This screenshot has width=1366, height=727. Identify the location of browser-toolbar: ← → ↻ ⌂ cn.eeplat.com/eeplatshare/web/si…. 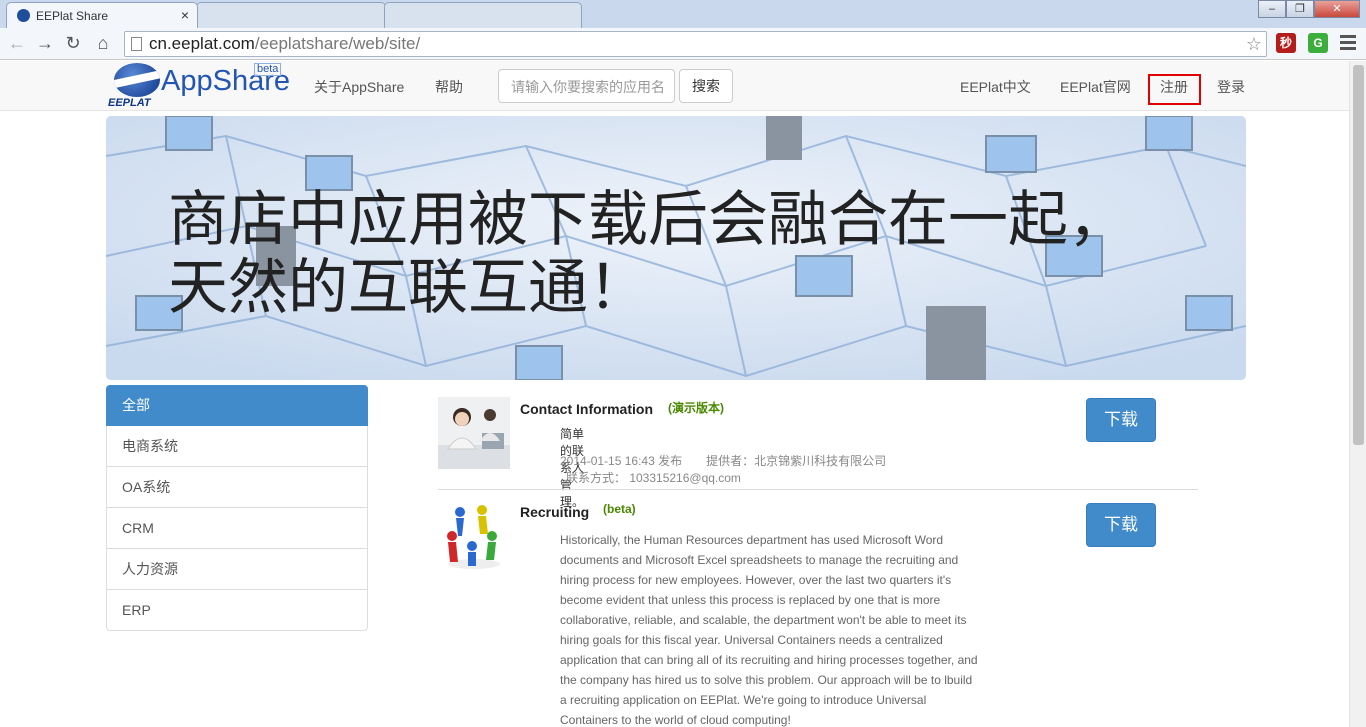
(683, 44).